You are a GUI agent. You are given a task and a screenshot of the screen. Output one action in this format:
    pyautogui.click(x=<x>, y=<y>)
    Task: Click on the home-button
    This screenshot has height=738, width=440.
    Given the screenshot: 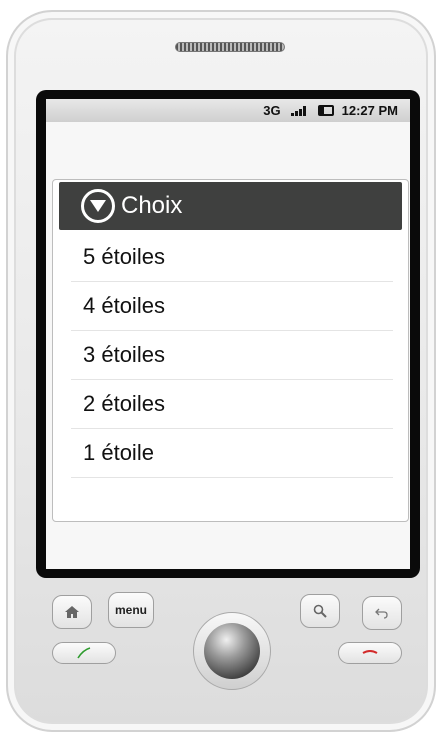 What is the action you would take?
    pyautogui.click(x=72, y=612)
    